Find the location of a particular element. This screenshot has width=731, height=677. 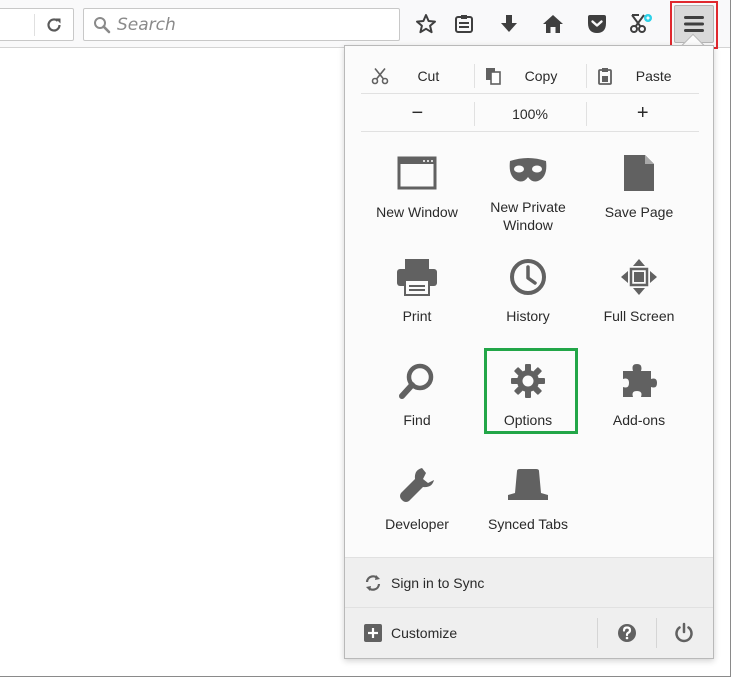

find-button: Find is located at coordinates (417, 396).